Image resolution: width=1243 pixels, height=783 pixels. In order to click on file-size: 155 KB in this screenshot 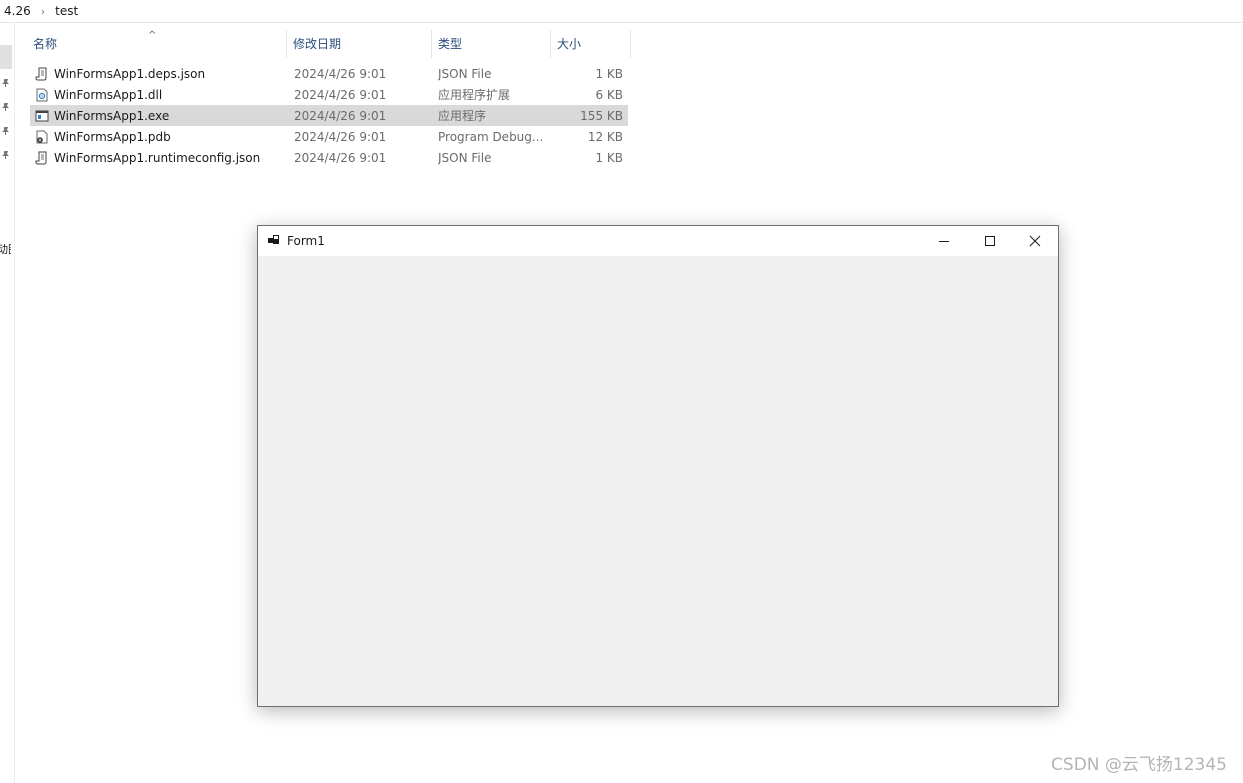, I will do `click(601, 115)`.